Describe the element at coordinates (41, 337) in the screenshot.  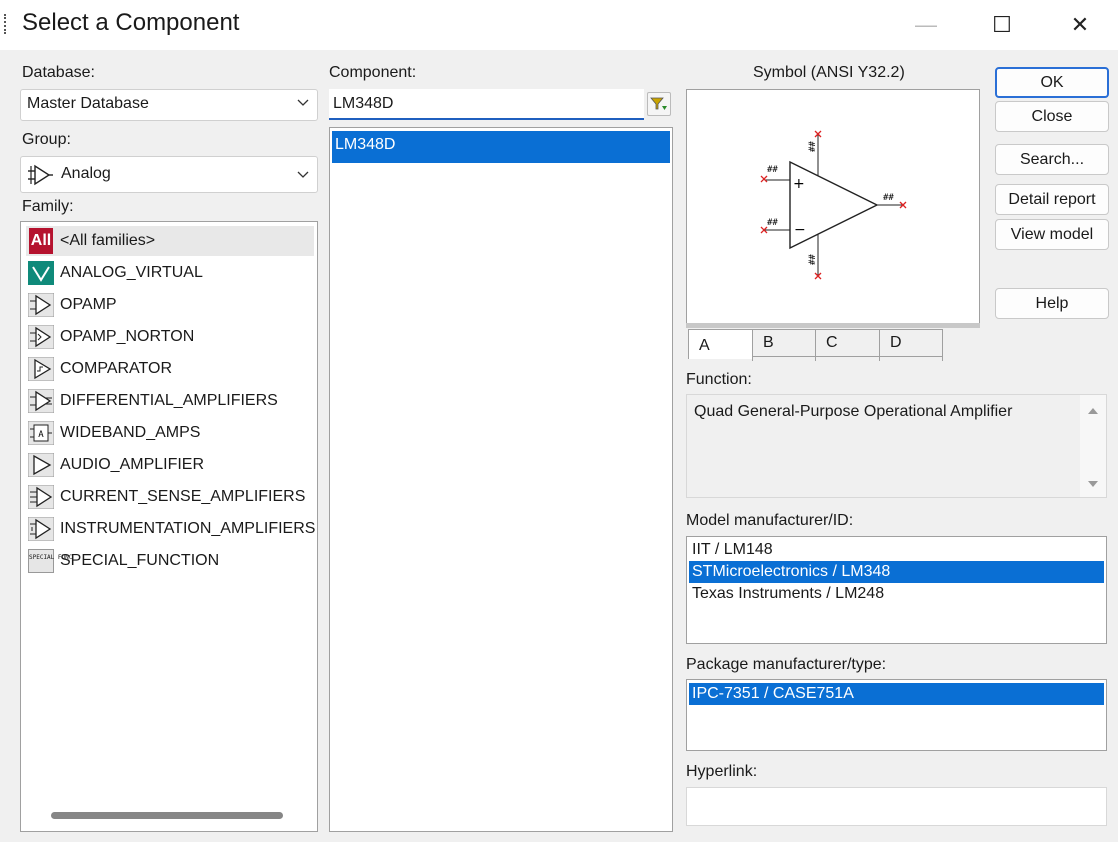
I see `opamp-norton-icon` at that location.